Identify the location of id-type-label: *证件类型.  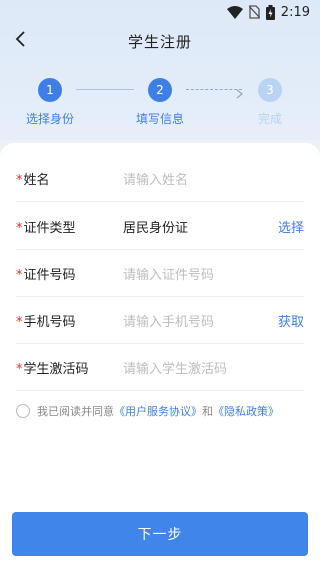
(69, 226).